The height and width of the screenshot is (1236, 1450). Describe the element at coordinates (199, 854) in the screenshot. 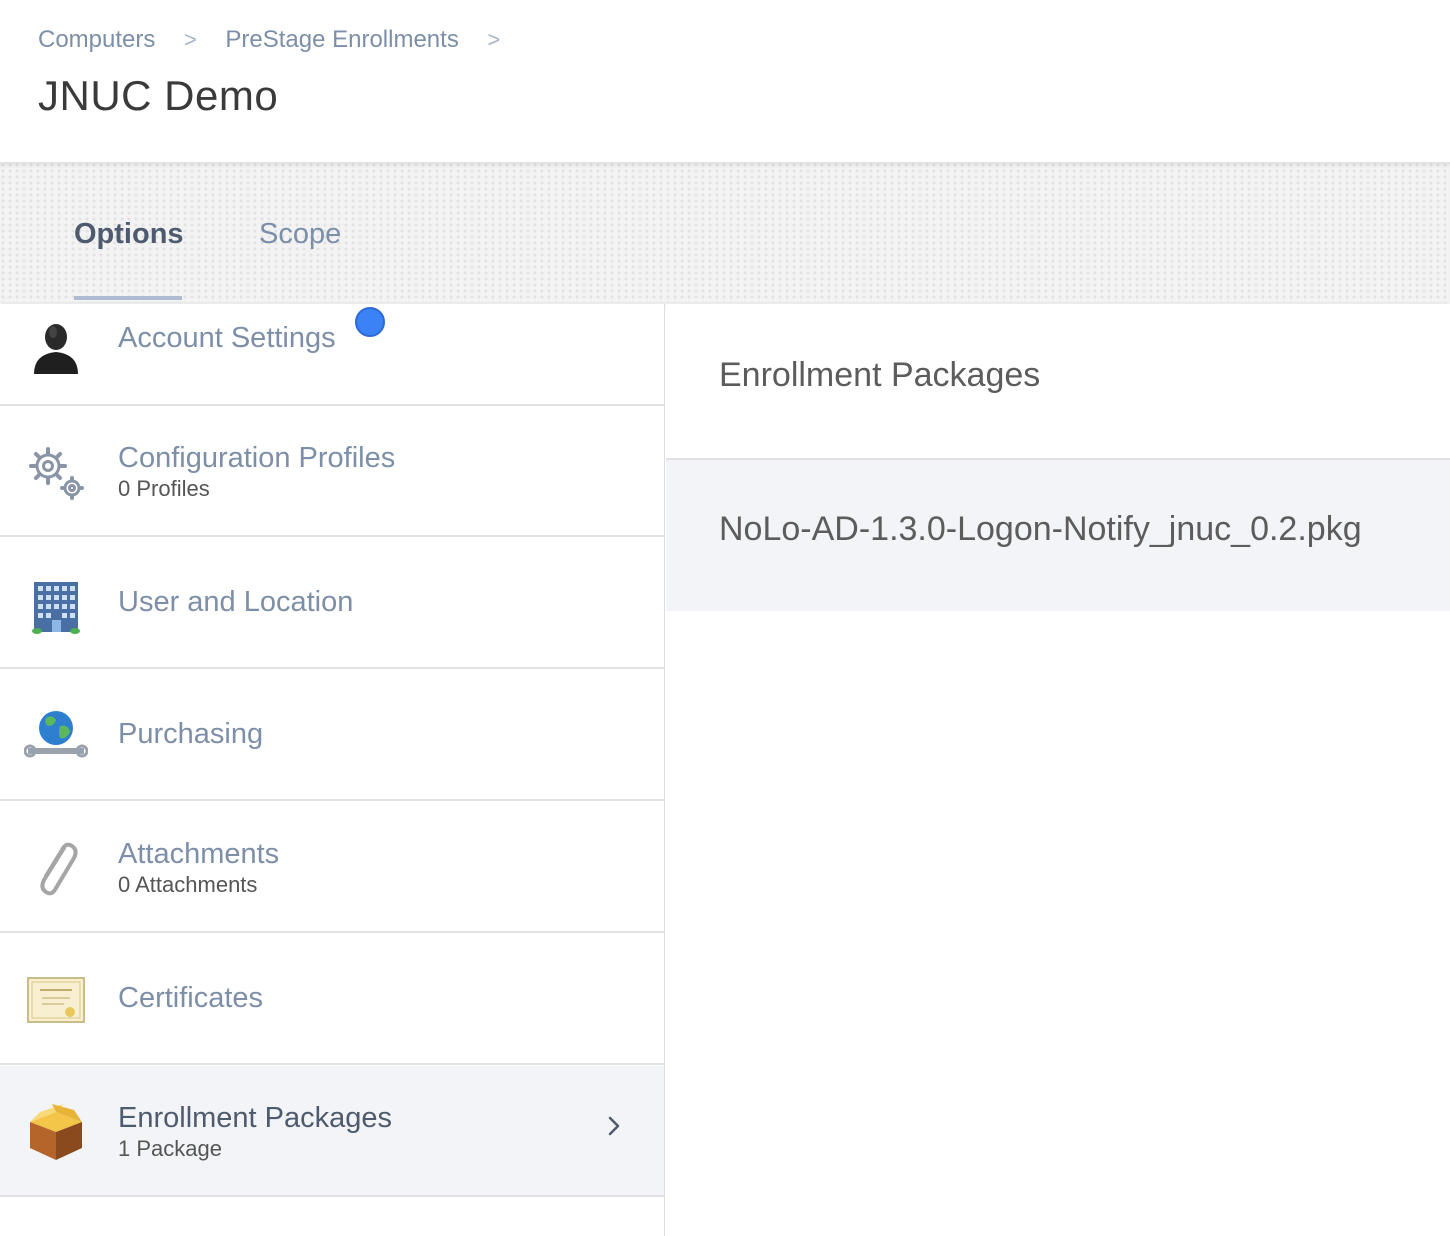

I see `sidebar-item-label: Attachments` at that location.